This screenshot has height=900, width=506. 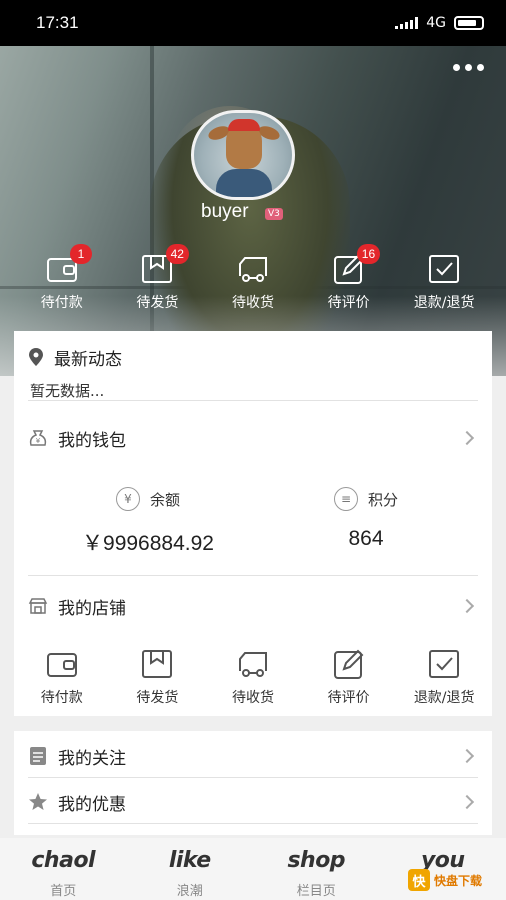 I want to click on order-pending-shipment: 42 待发货, so click(x=158, y=283).